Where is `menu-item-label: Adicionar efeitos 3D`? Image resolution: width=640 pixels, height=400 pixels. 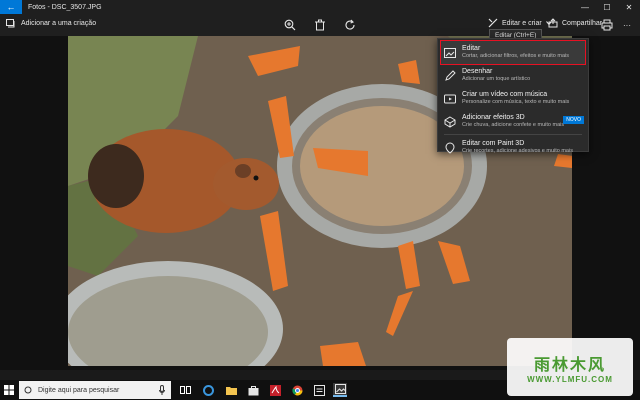
menu-item-label: Adicionar efeitos 3D is located at coordinates (493, 117).